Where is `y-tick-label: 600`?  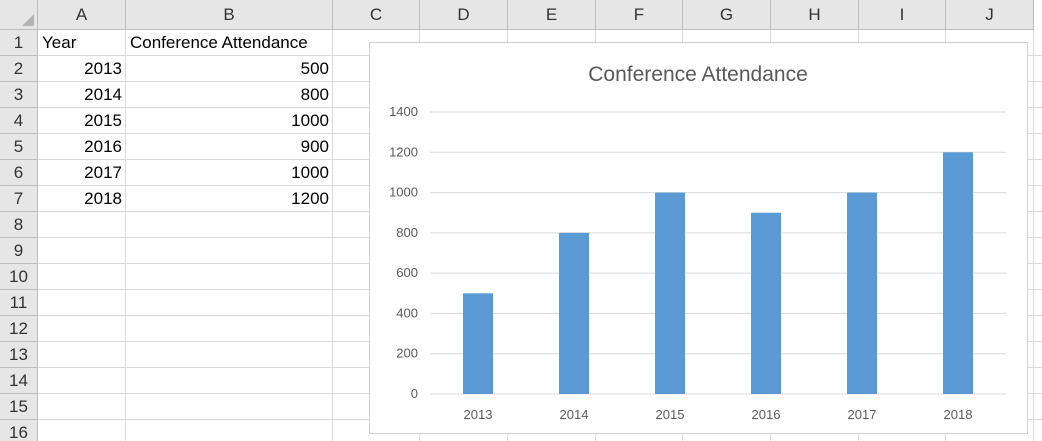
y-tick-label: 600 is located at coordinates (407, 272).